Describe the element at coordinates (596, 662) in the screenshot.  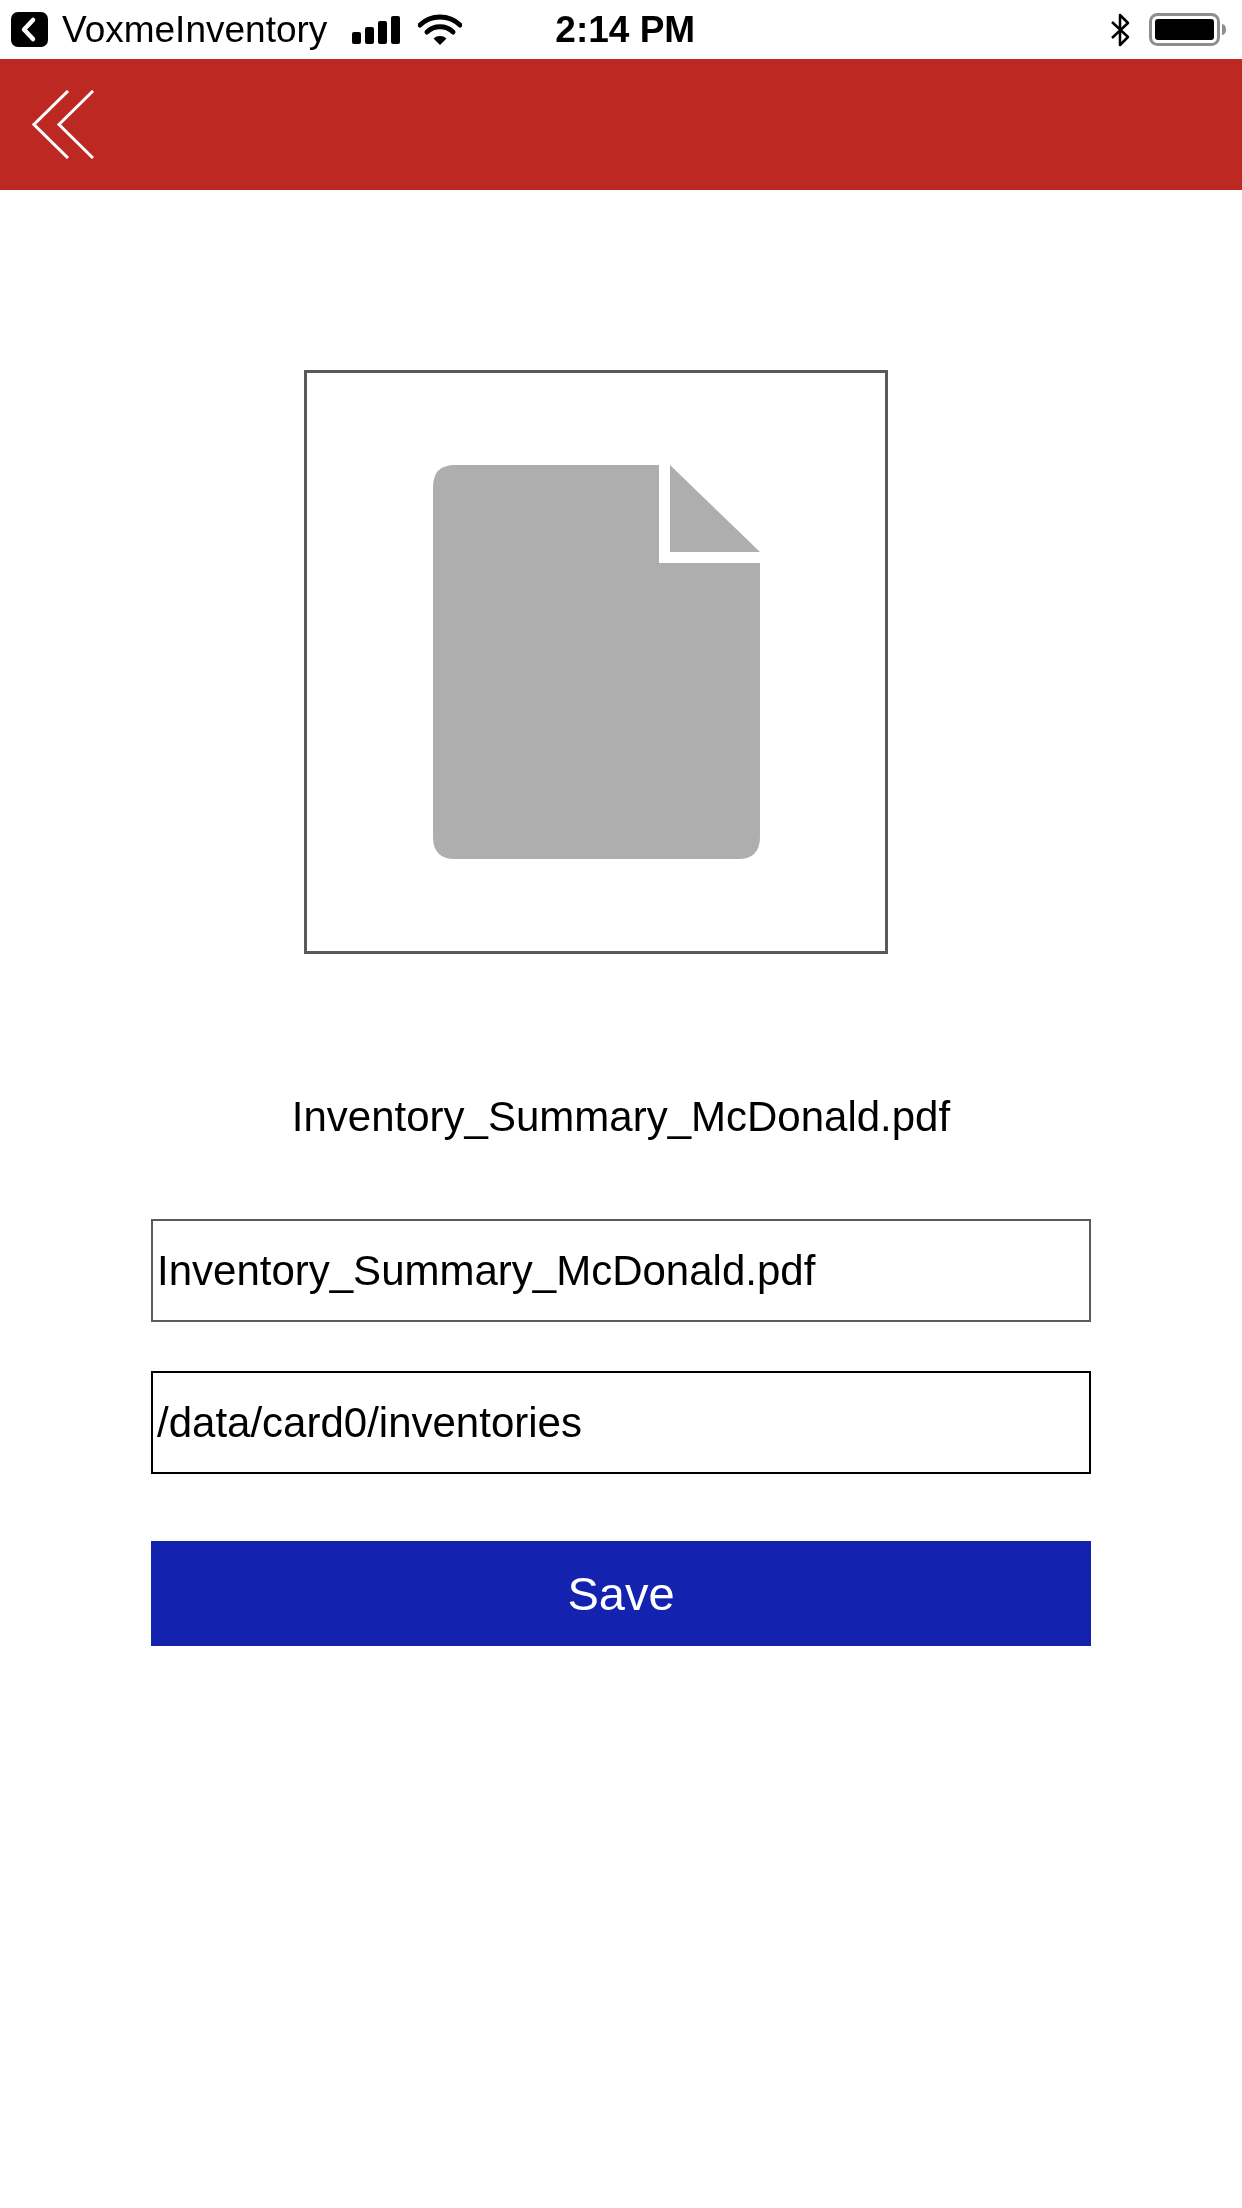
I see `document-icon` at that location.